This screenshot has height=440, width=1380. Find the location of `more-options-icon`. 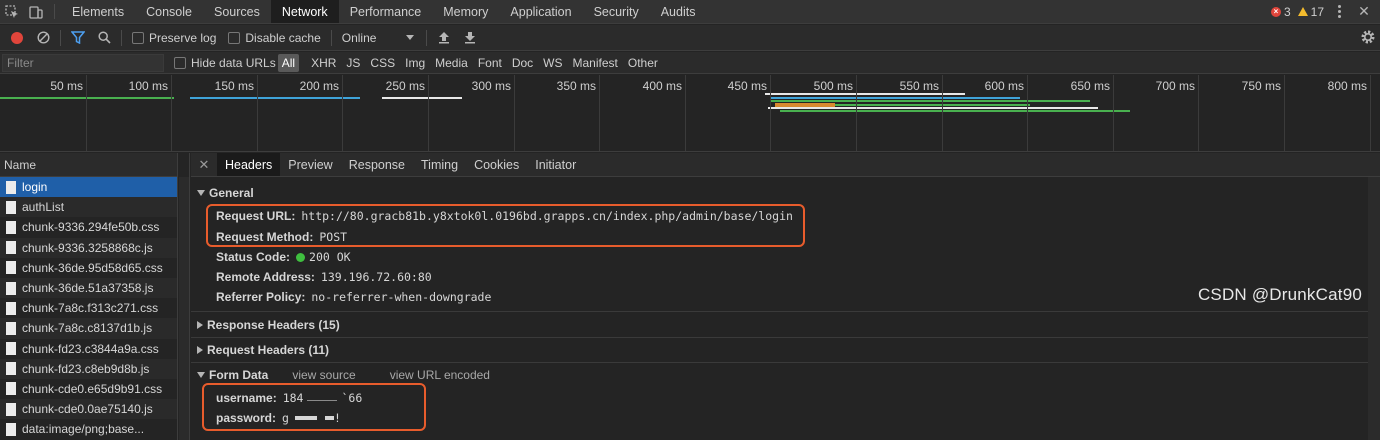

more-options-icon is located at coordinates (1339, 11).